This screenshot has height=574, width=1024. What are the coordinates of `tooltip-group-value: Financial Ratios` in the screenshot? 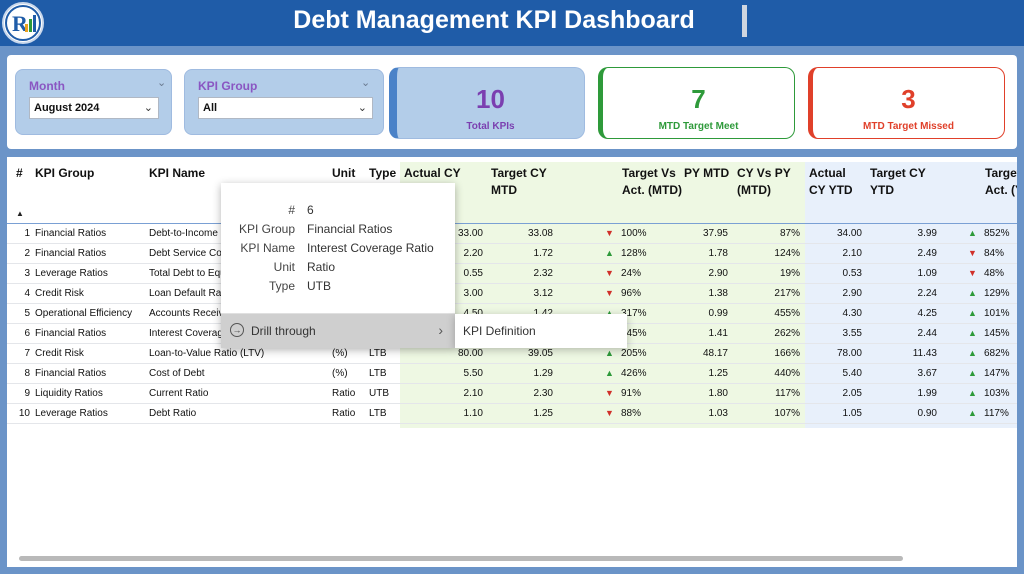 It's located at (350, 229).